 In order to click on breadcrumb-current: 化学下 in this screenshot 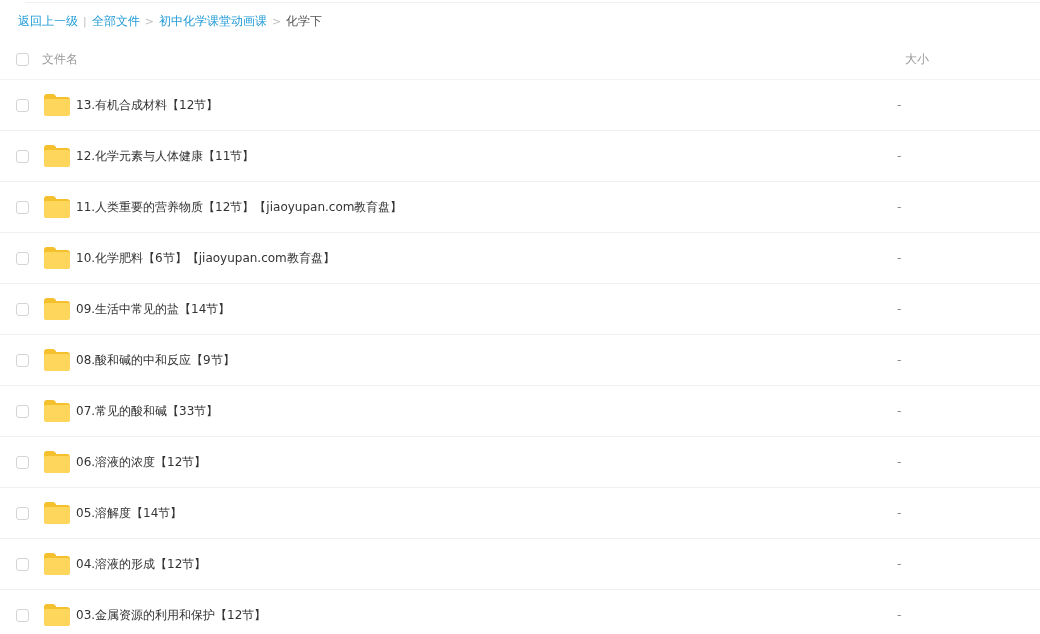, I will do `click(304, 21)`.